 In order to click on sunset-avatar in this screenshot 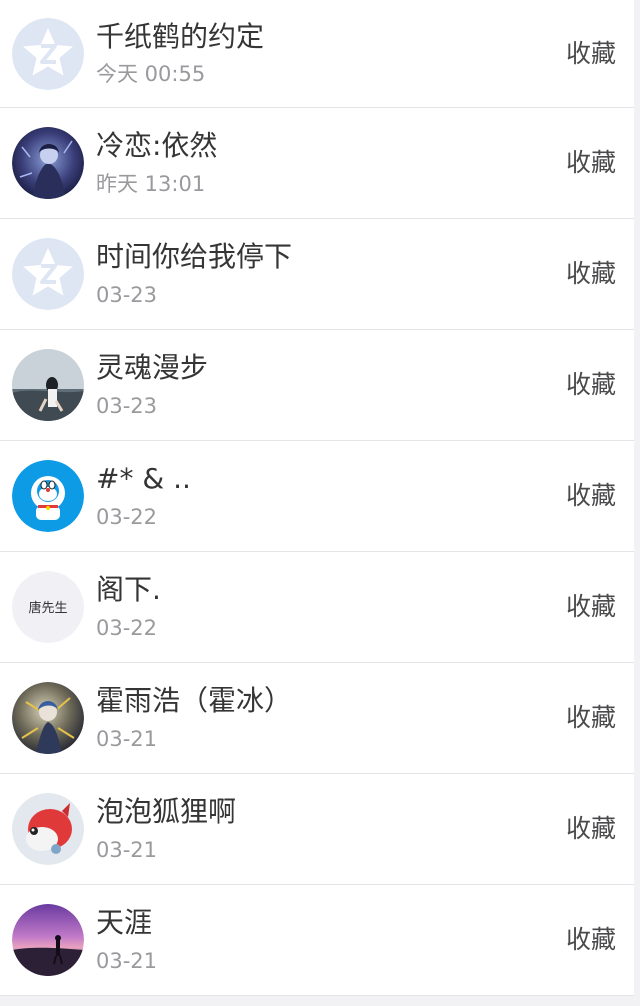, I will do `click(48, 940)`.